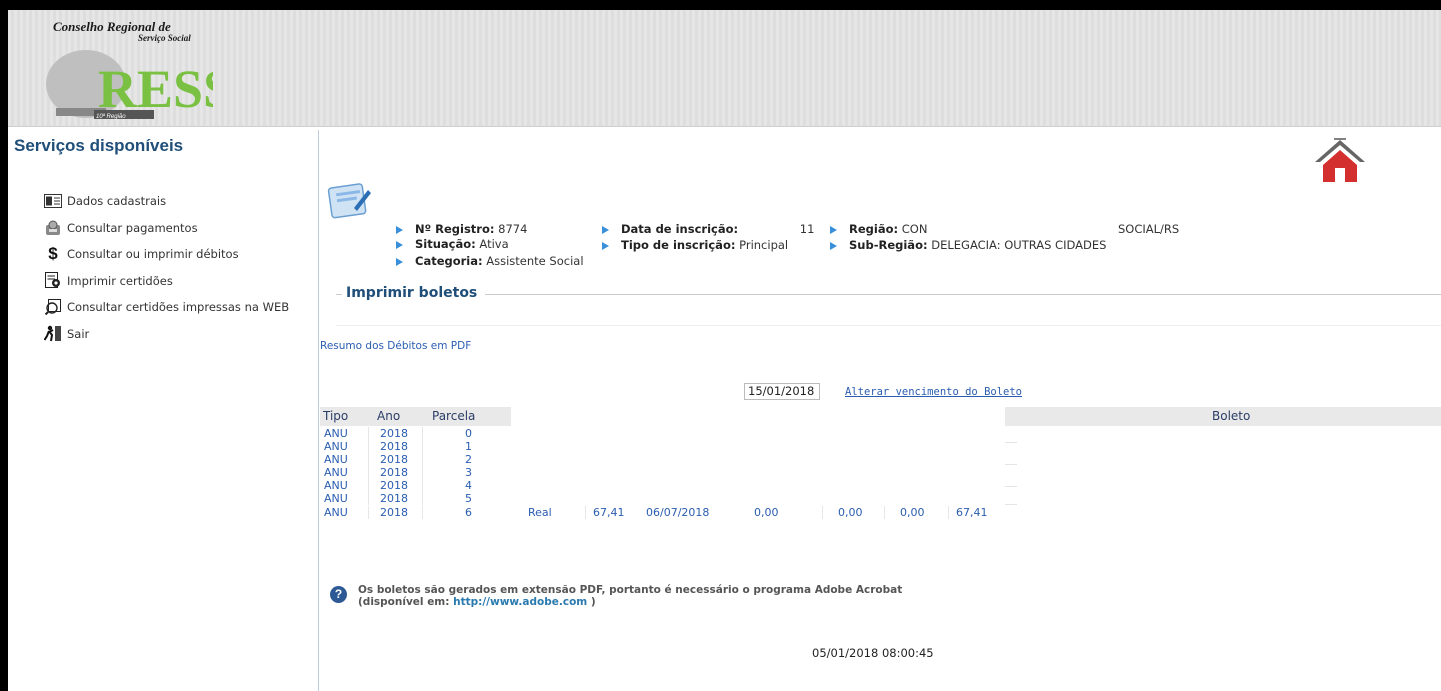 The height and width of the screenshot is (691, 1441). I want to click on tipo-value: Principal, so click(764, 245).